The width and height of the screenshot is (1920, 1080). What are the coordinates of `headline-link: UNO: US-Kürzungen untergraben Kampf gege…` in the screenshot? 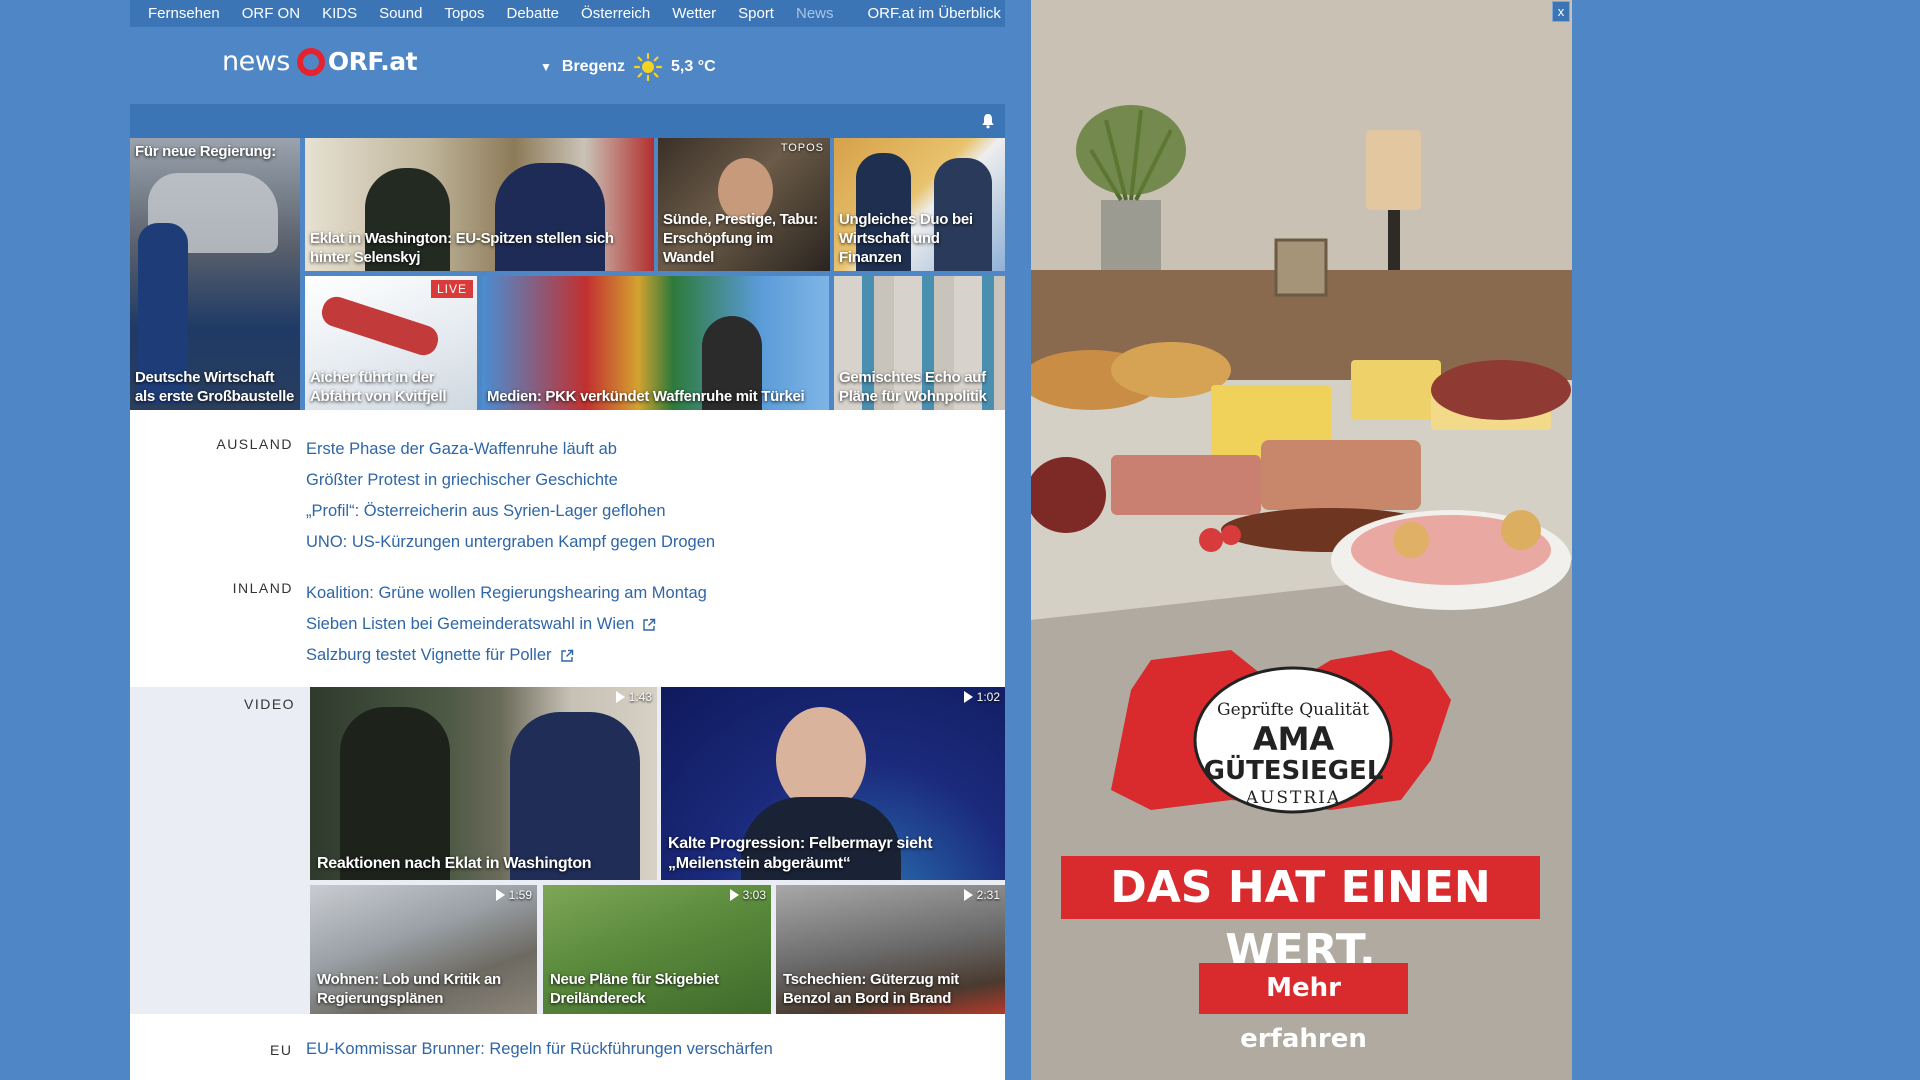 It's located at (510, 542).